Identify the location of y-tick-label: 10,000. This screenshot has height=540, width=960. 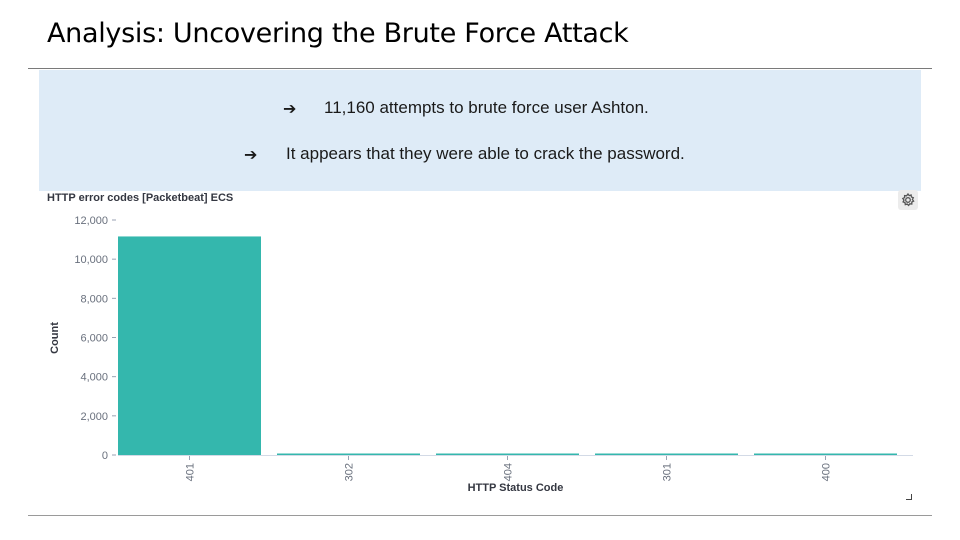
(91, 260).